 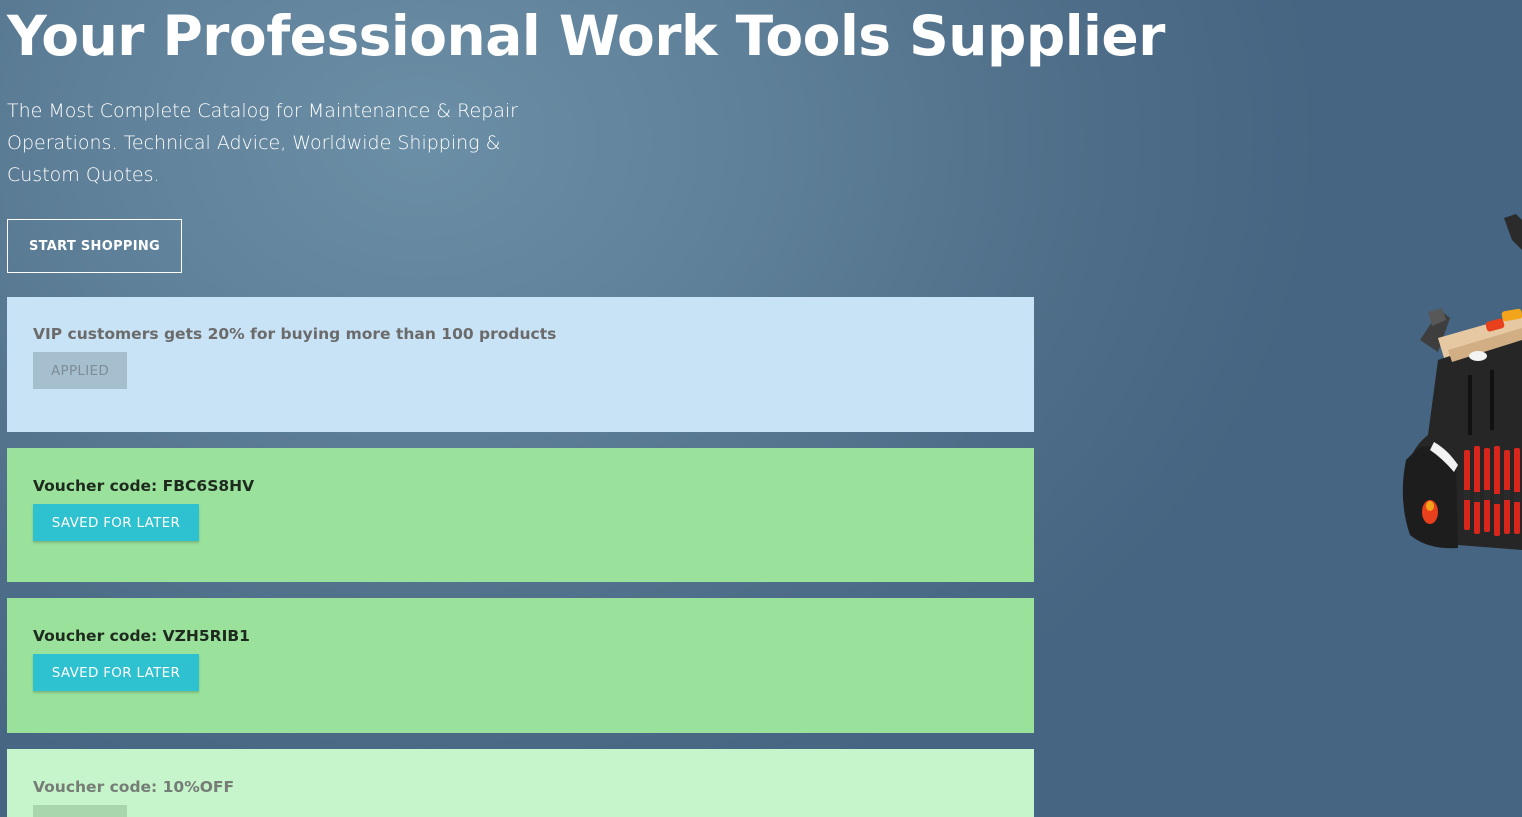 I want to click on voucher-code-text: Voucher code: 10%OFF, so click(x=134, y=787).